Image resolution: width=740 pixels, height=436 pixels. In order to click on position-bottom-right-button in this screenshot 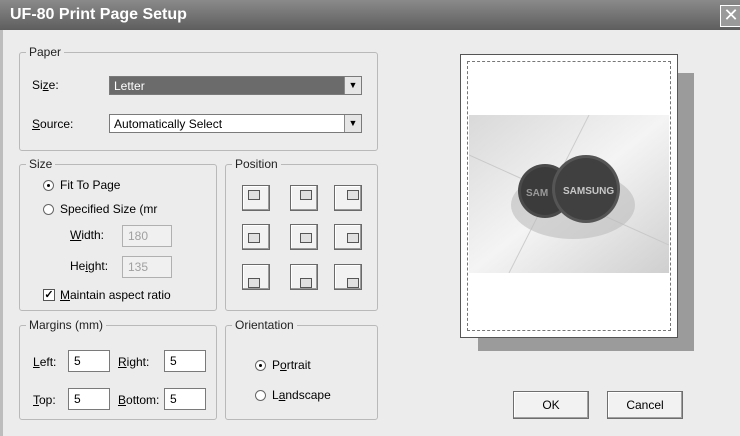, I will do `click(348, 277)`.